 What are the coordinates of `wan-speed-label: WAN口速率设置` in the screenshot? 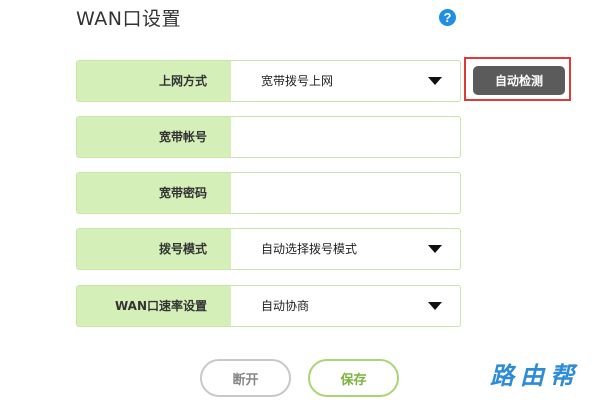 It's located at (154, 306).